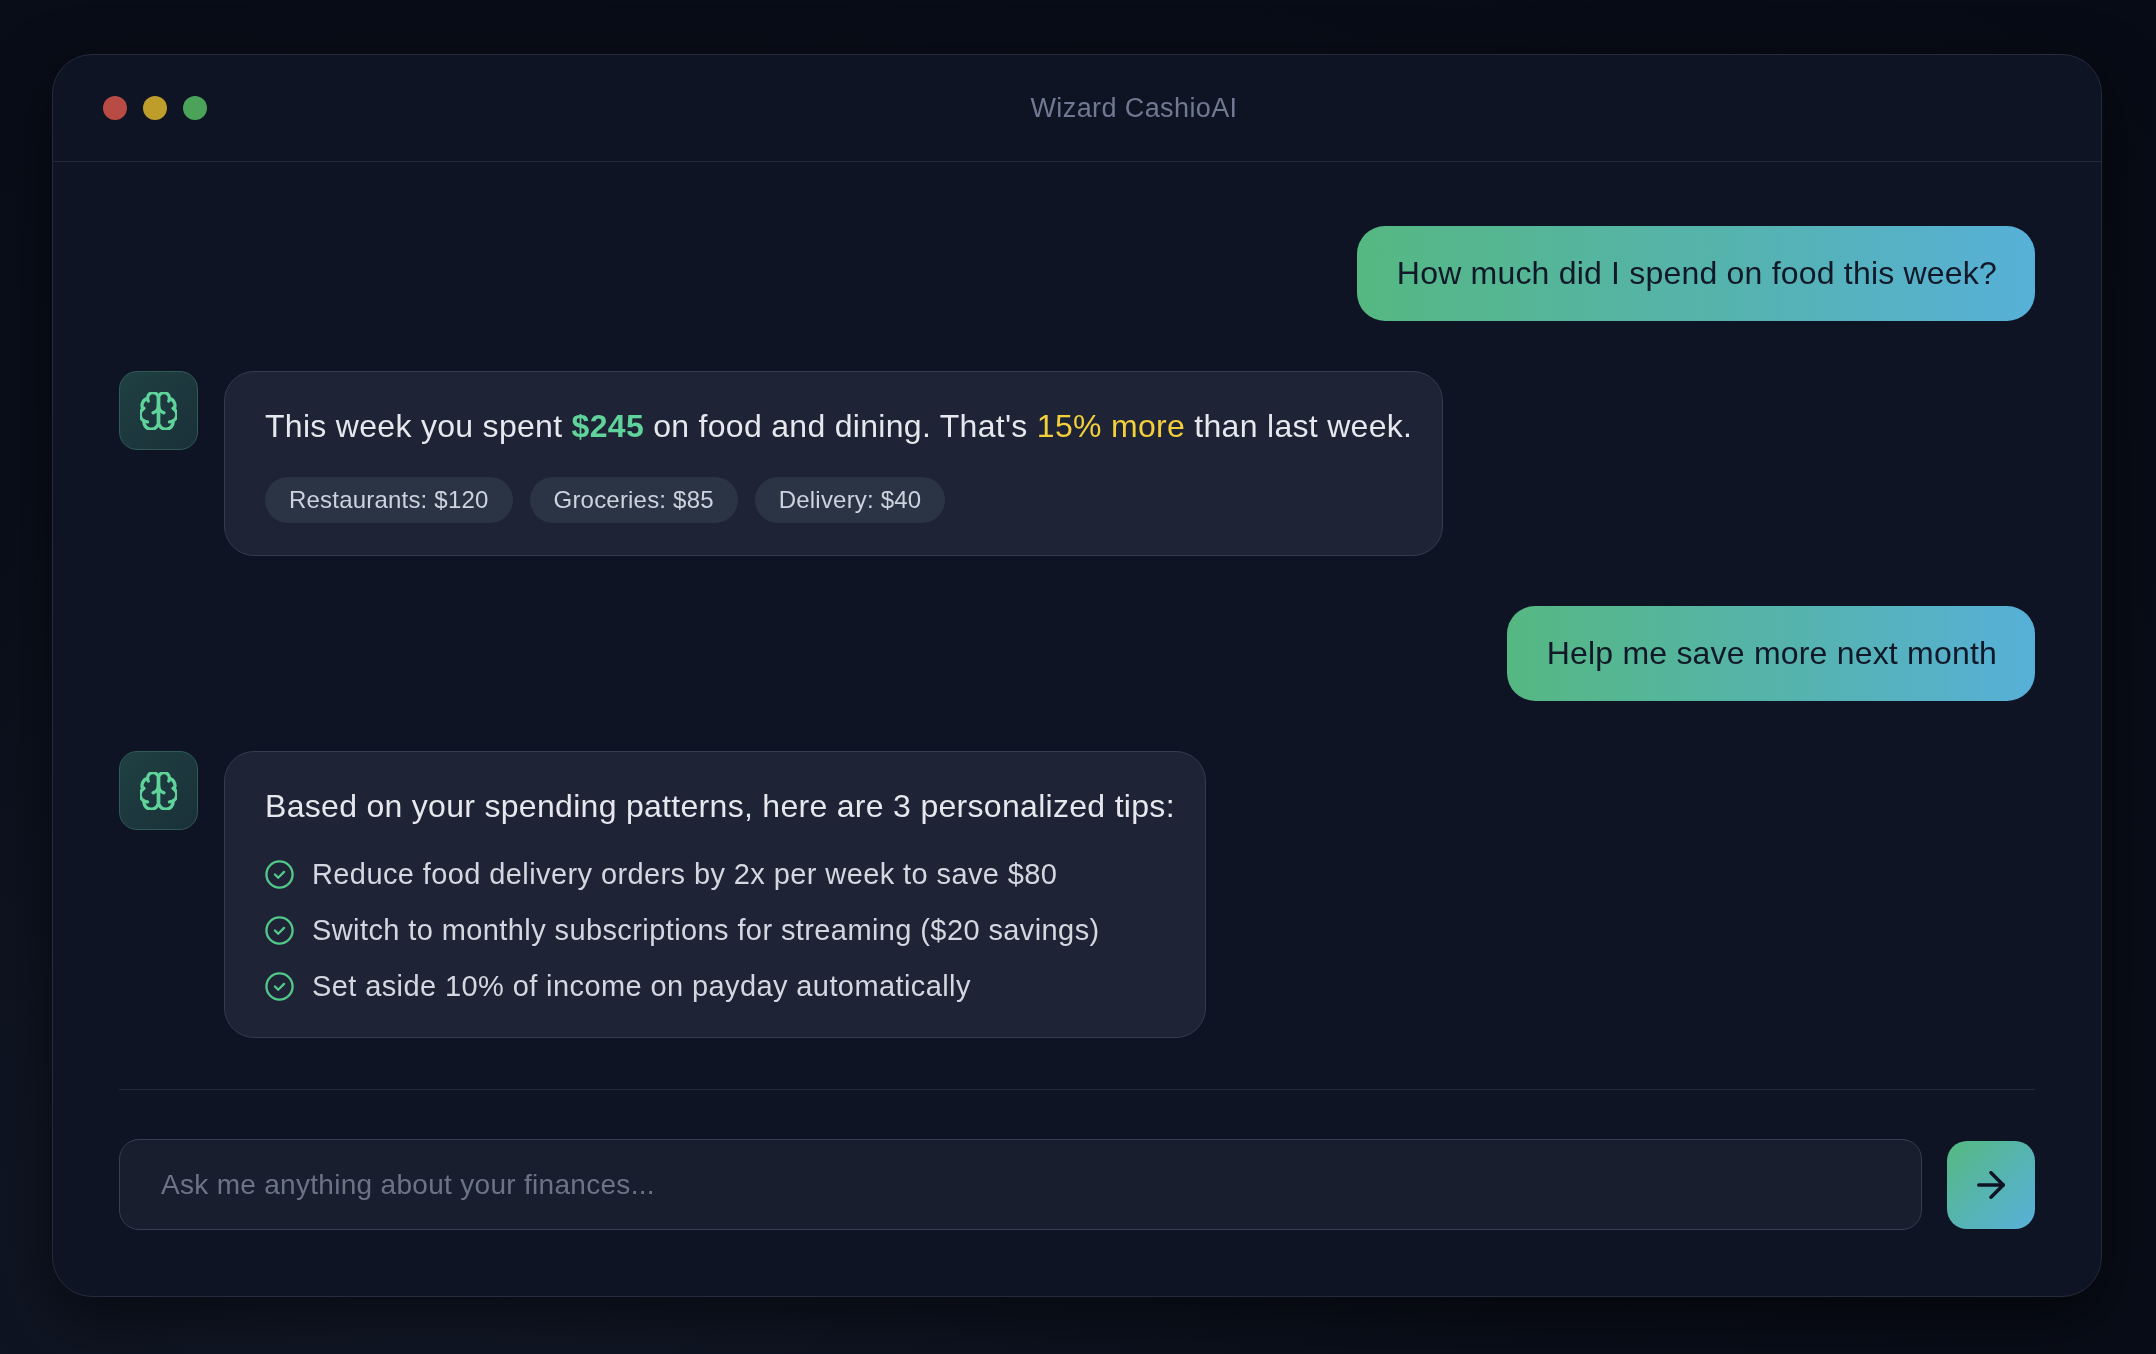 The image size is (2156, 1354). I want to click on message-text: Based on your spending patterns, here are 3 personalized tips:, so click(720, 806).